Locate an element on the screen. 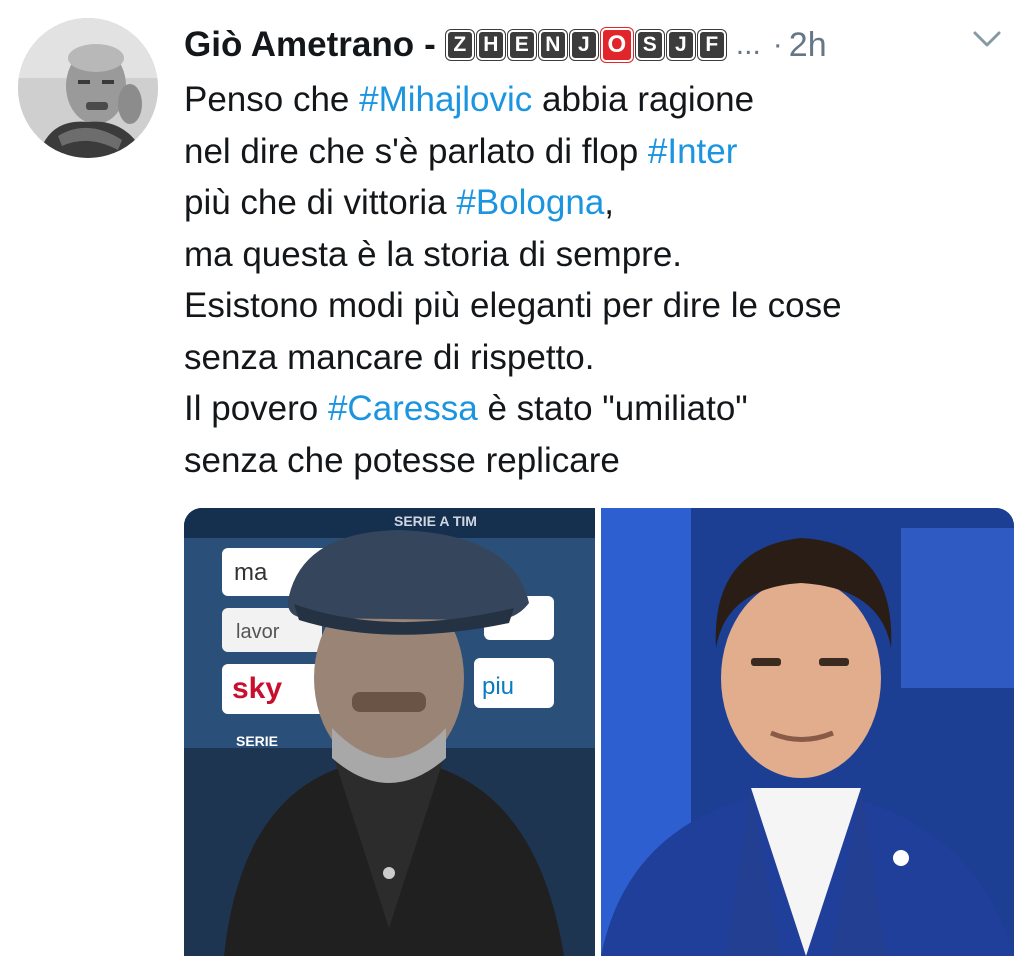 Image resolution: width=1024 pixels, height=956 pixels. tweet-line: senza che potesse replicare is located at coordinates (594, 461).